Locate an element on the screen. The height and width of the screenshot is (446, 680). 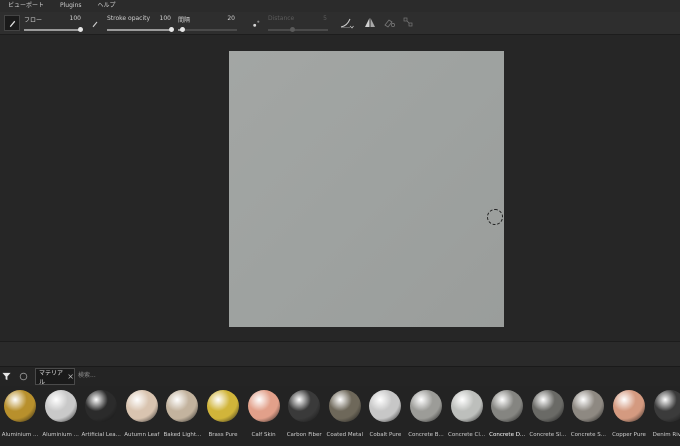
circle-icon is located at coordinates (23, 376).